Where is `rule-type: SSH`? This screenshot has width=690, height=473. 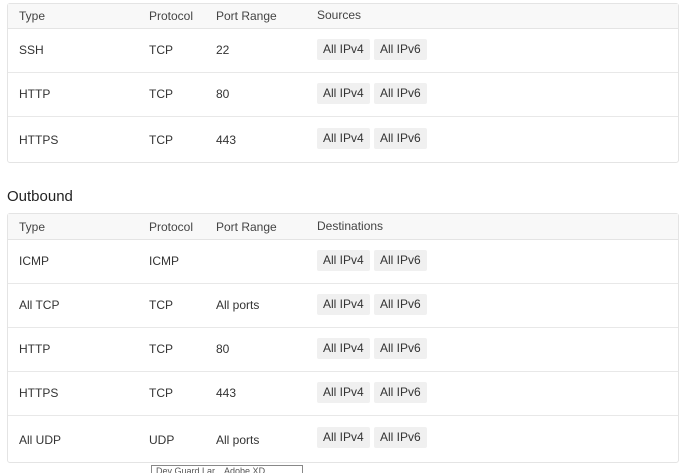
rule-type: SSH is located at coordinates (31, 50).